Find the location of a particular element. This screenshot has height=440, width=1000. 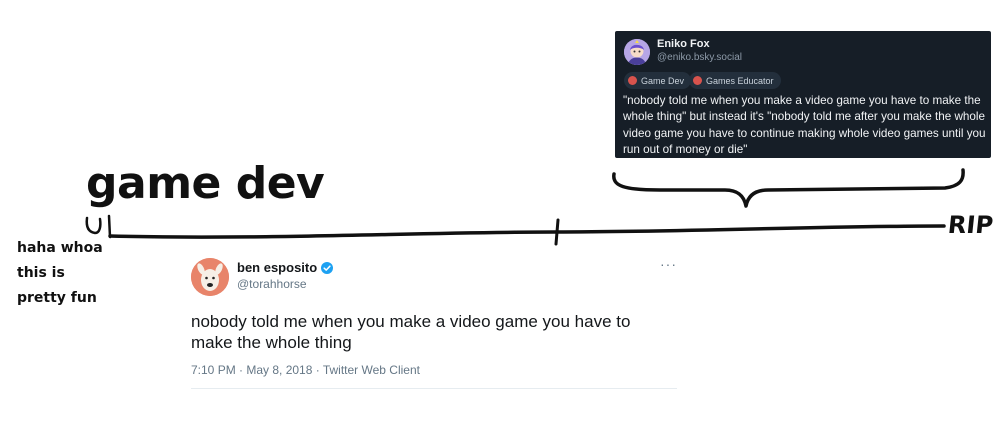

author-name: Eniko Fox is located at coordinates (683, 44).